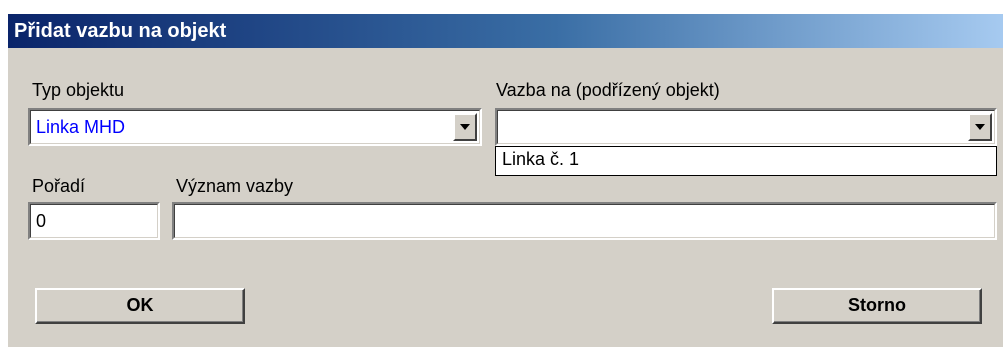 The image size is (1003, 347). I want to click on object-type-select: Linka MHD, so click(255, 127).